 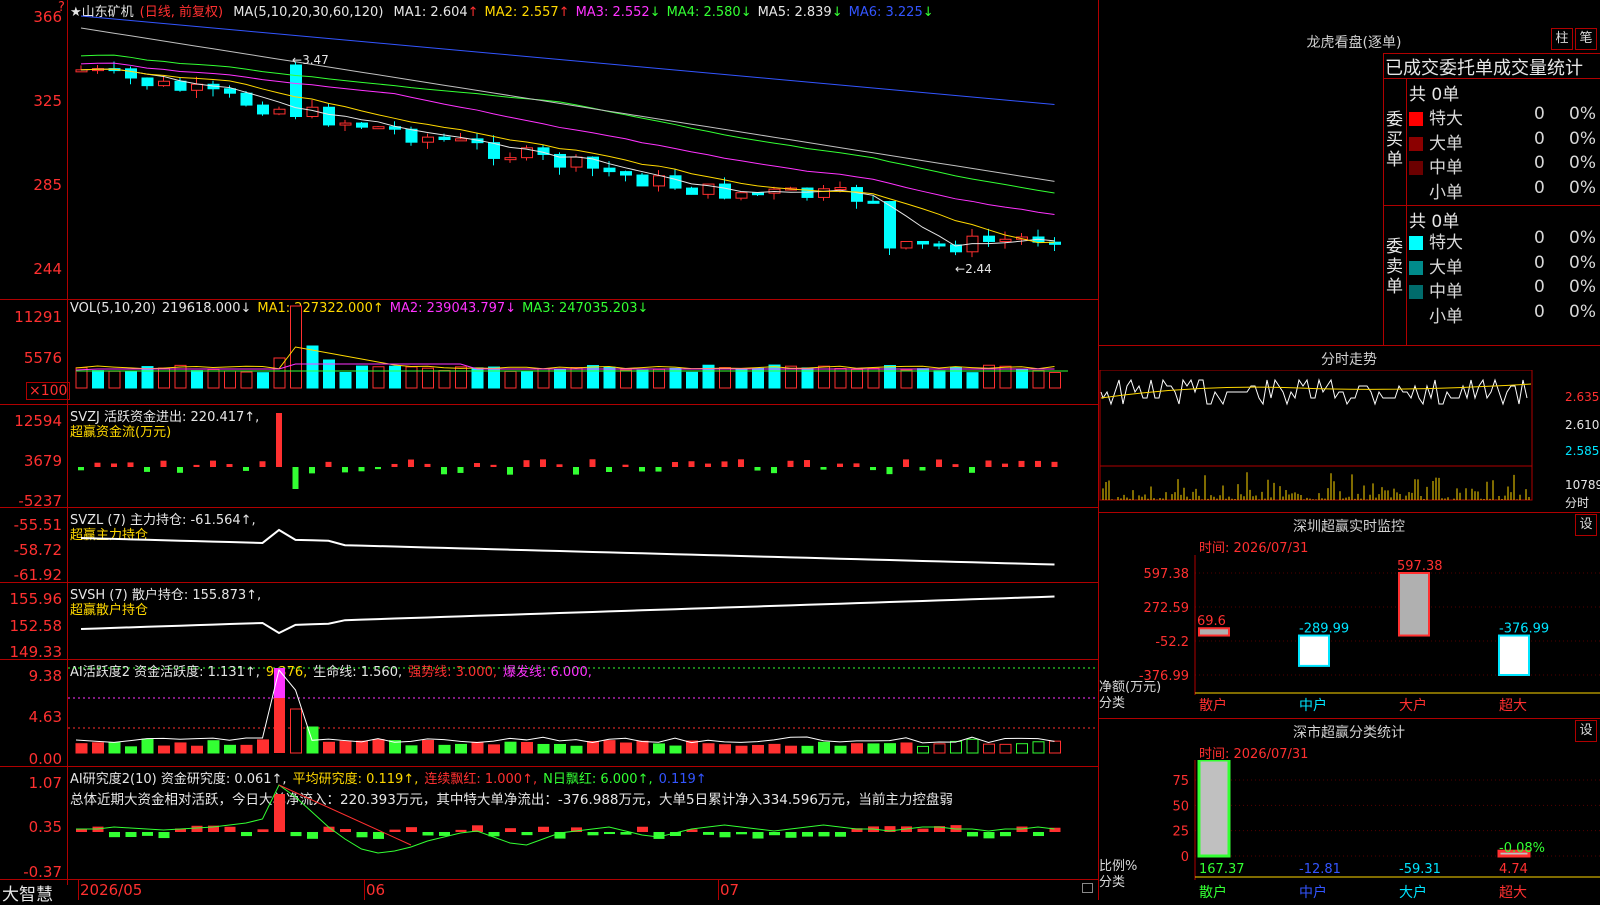 I want to click on ai-active-chart, so click(x=583, y=712).